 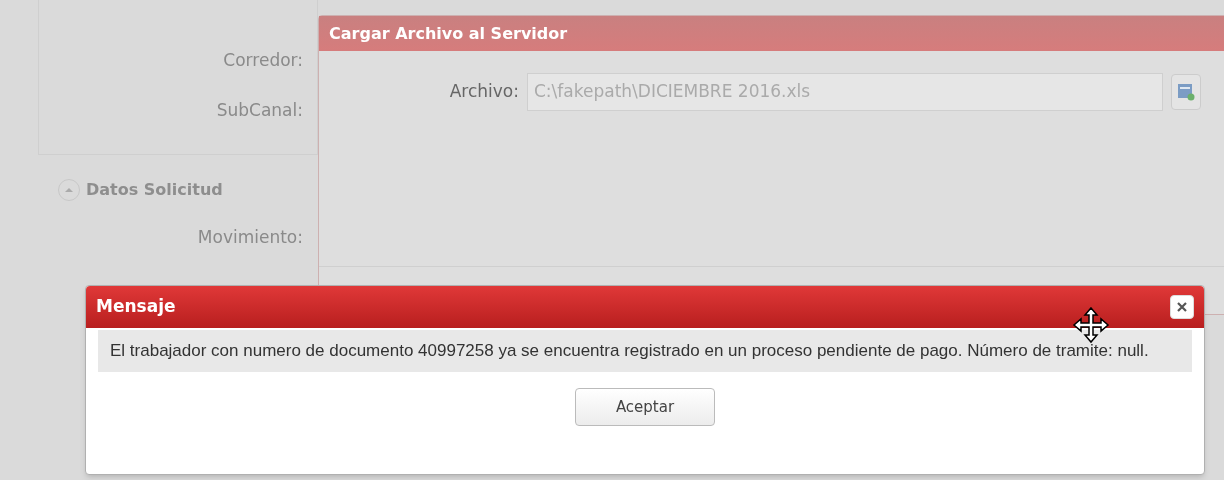 What do you see at coordinates (645, 407) in the screenshot?
I see `accept-button: Aceptar` at bounding box center [645, 407].